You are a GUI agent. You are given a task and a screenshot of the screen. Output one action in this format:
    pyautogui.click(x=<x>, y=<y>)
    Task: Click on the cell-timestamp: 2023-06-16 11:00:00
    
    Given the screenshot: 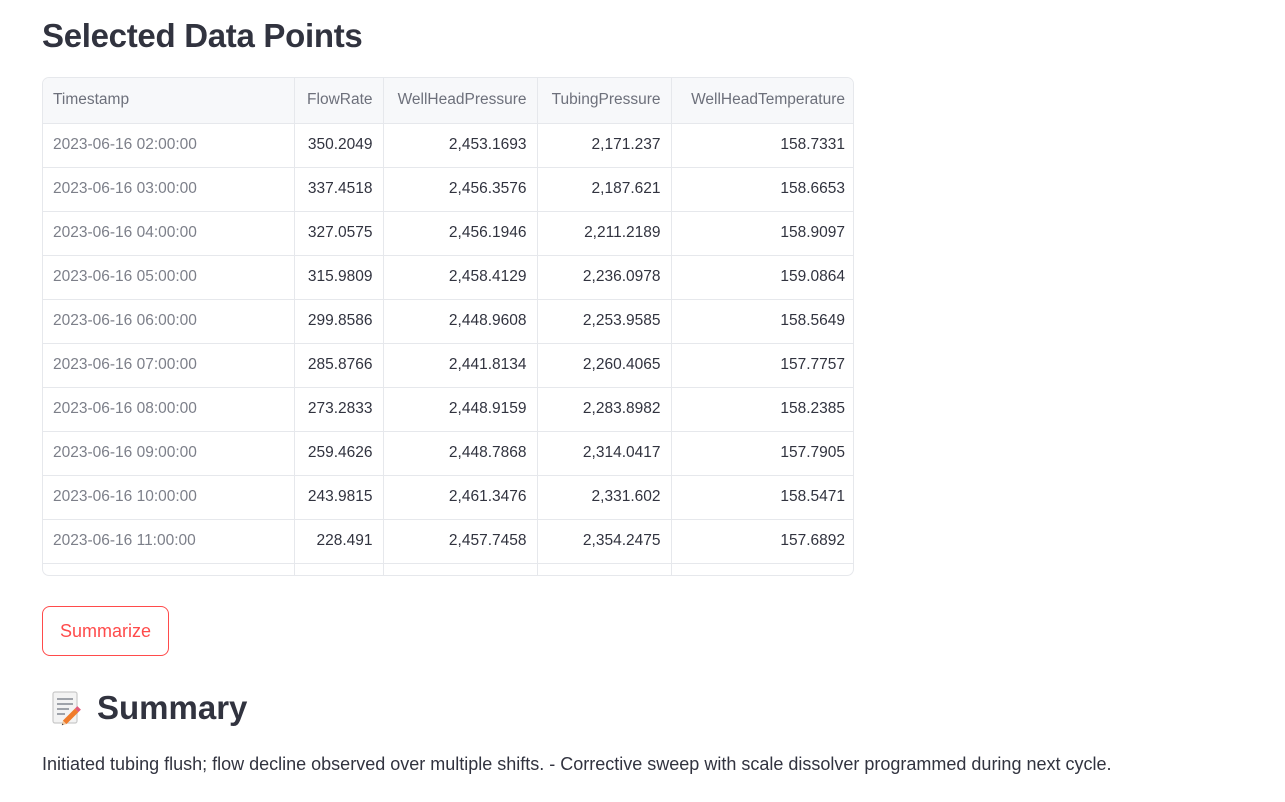 What is the action you would take?
    pyautogui.click(x=169, y=541)
    